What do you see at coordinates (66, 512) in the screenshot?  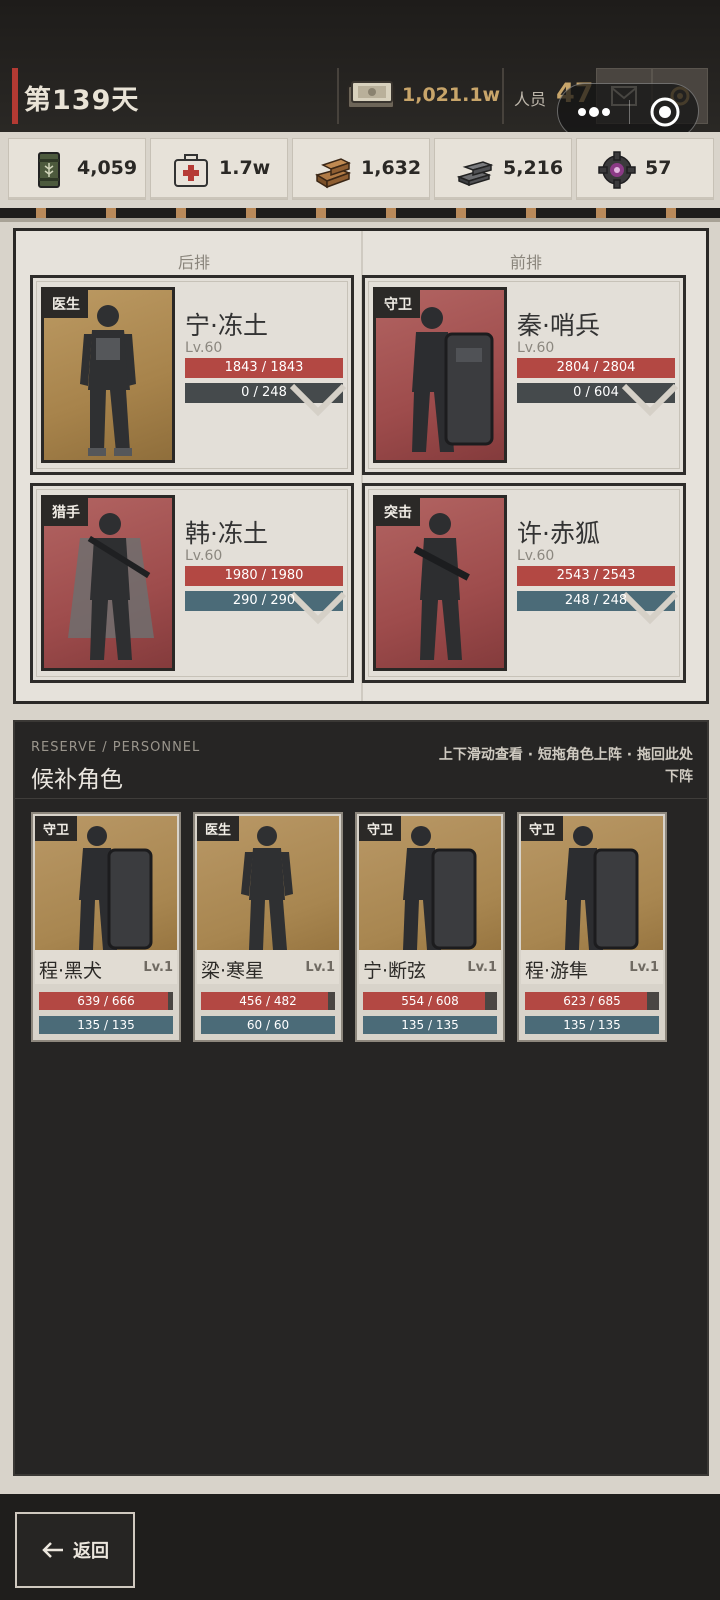 I see `role-tag: 猎手` at bounding box center [66, 512].